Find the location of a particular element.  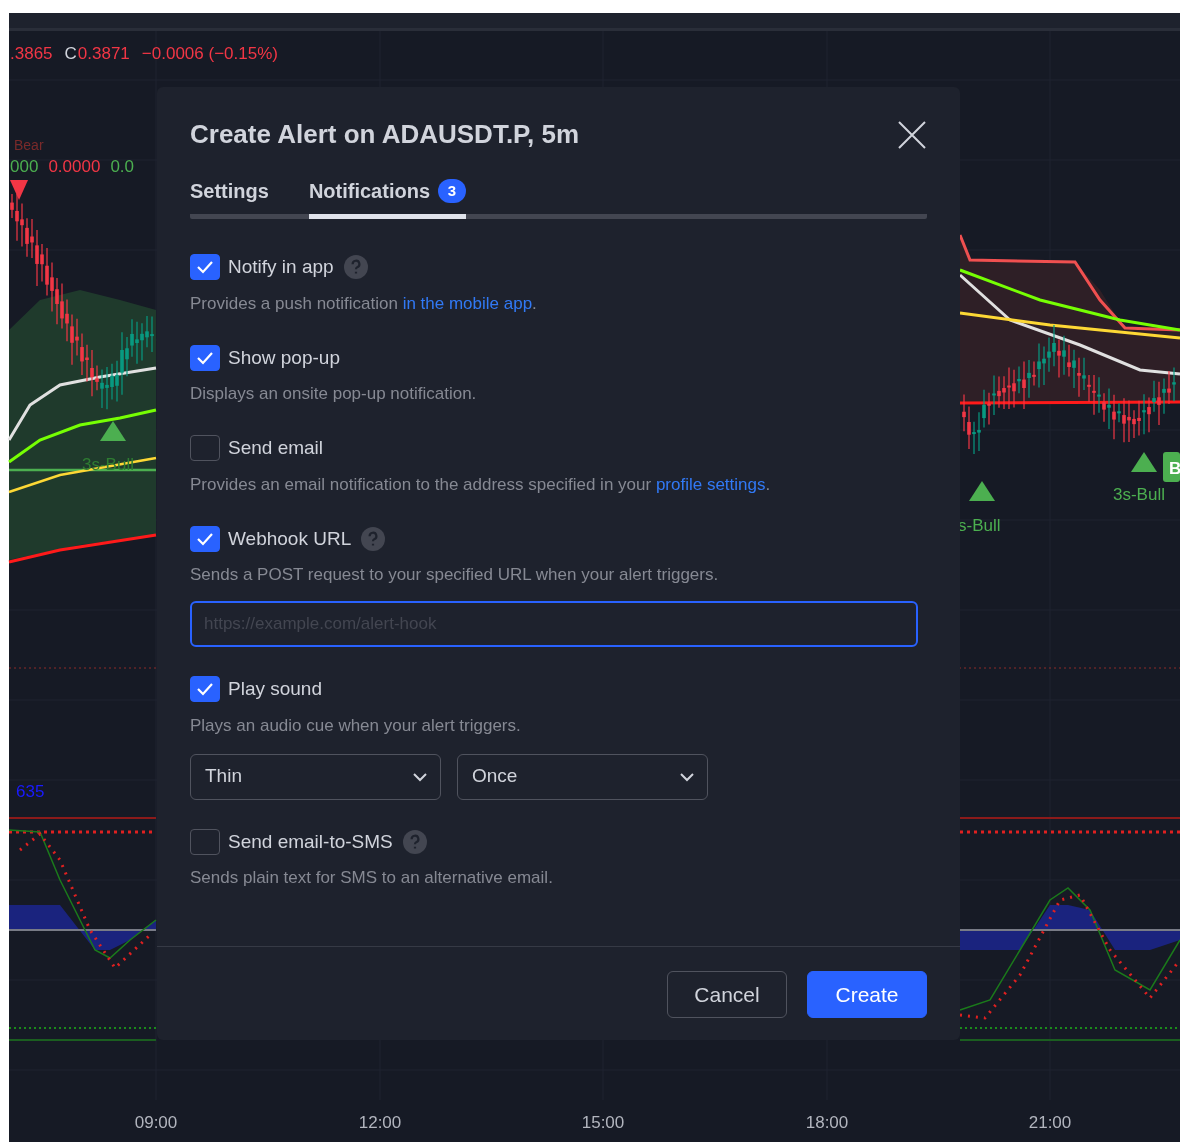

option-label: Play sound is located at coordinates (275, 689).